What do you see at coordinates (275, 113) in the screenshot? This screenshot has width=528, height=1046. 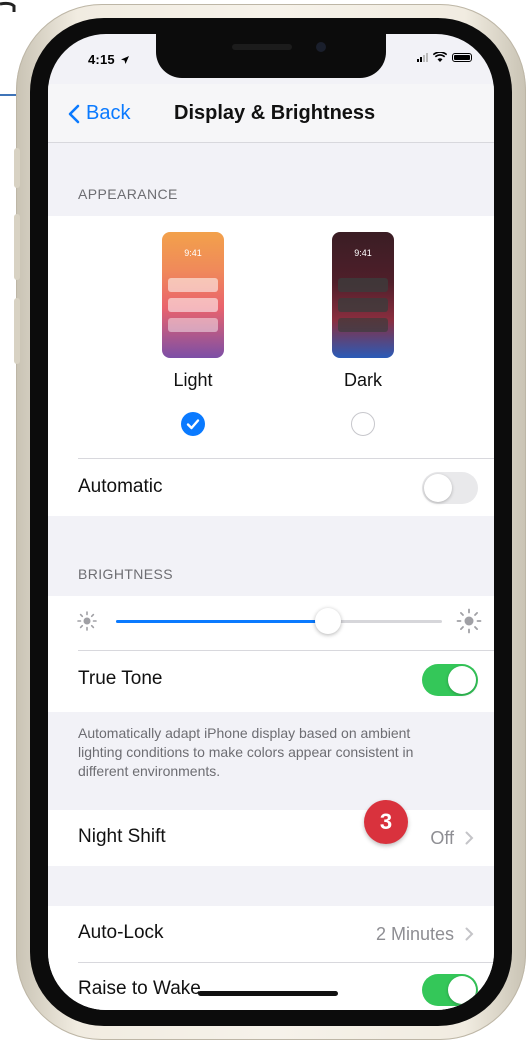 I see `page-title: Display & Brightness` at bounding box center [275, 113].